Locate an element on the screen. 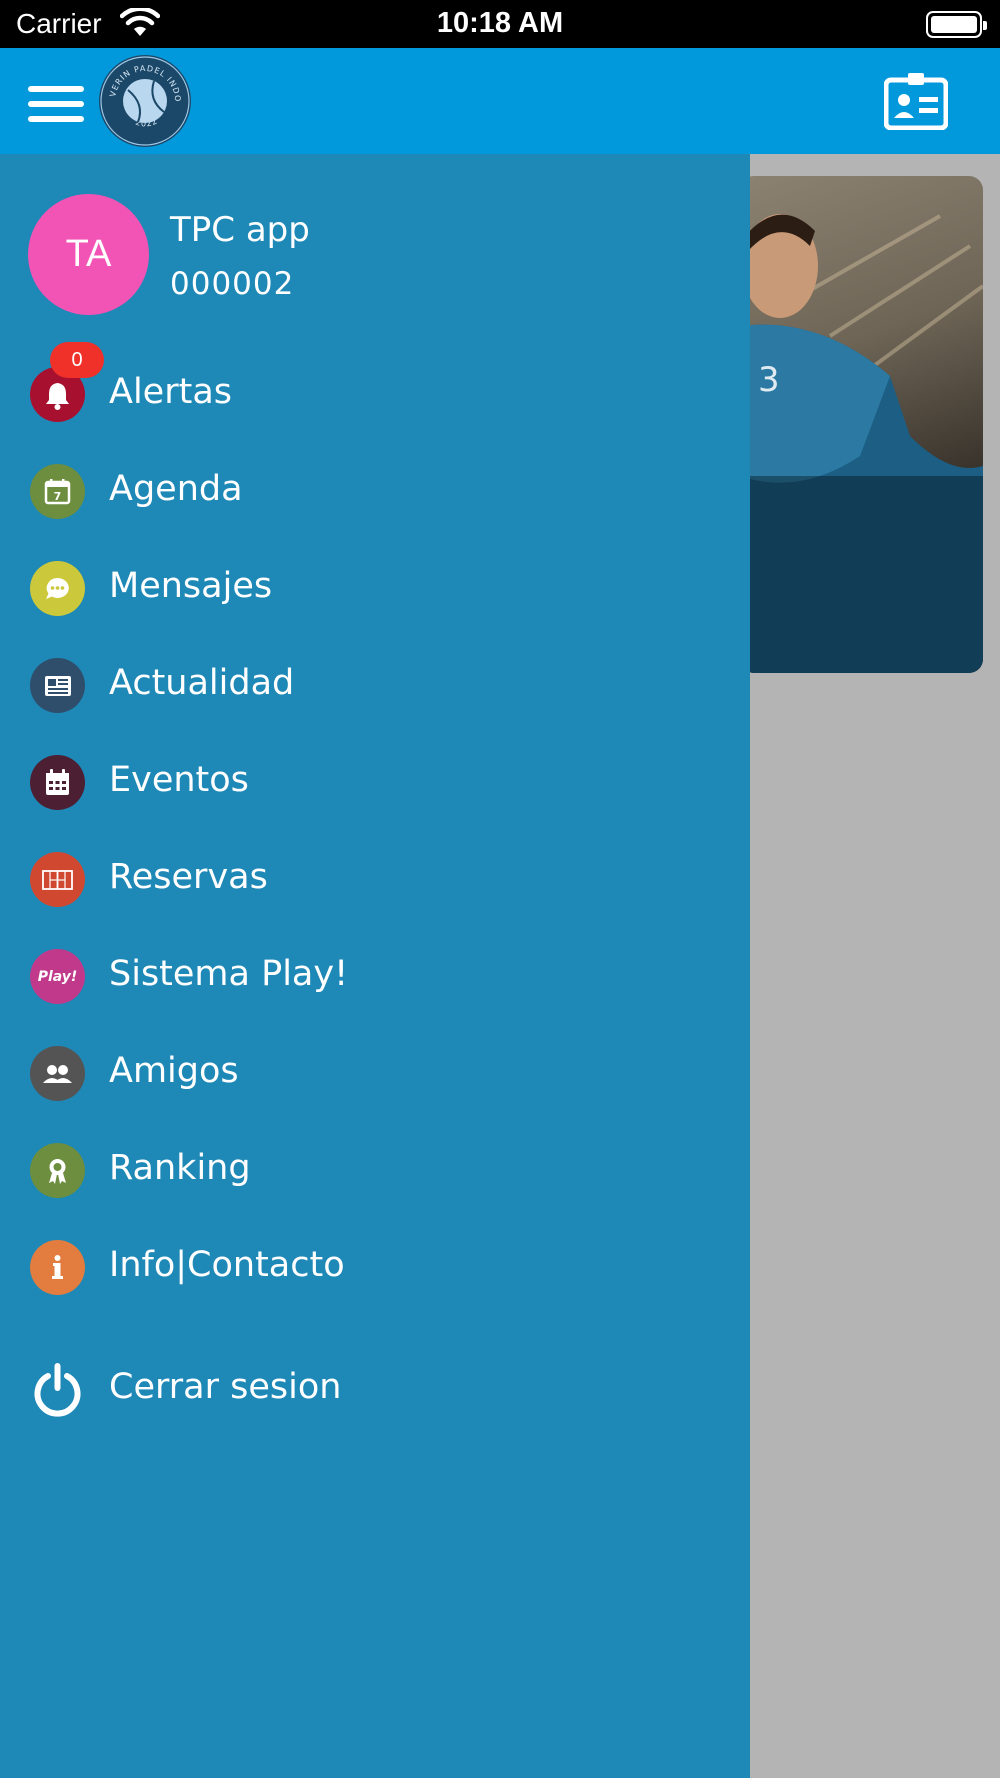 The height and width of the screenshot is (1778, 1000). menu-item-label: Amigos is located at coordinates (174, 1071).